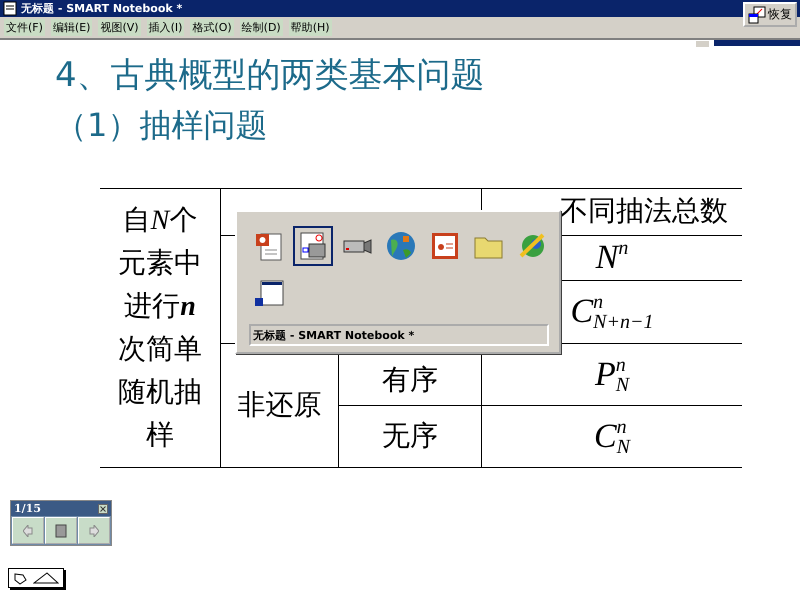 The image size is (800, 600). I want to click on menu-item: 格式(O), so click(212, 27).